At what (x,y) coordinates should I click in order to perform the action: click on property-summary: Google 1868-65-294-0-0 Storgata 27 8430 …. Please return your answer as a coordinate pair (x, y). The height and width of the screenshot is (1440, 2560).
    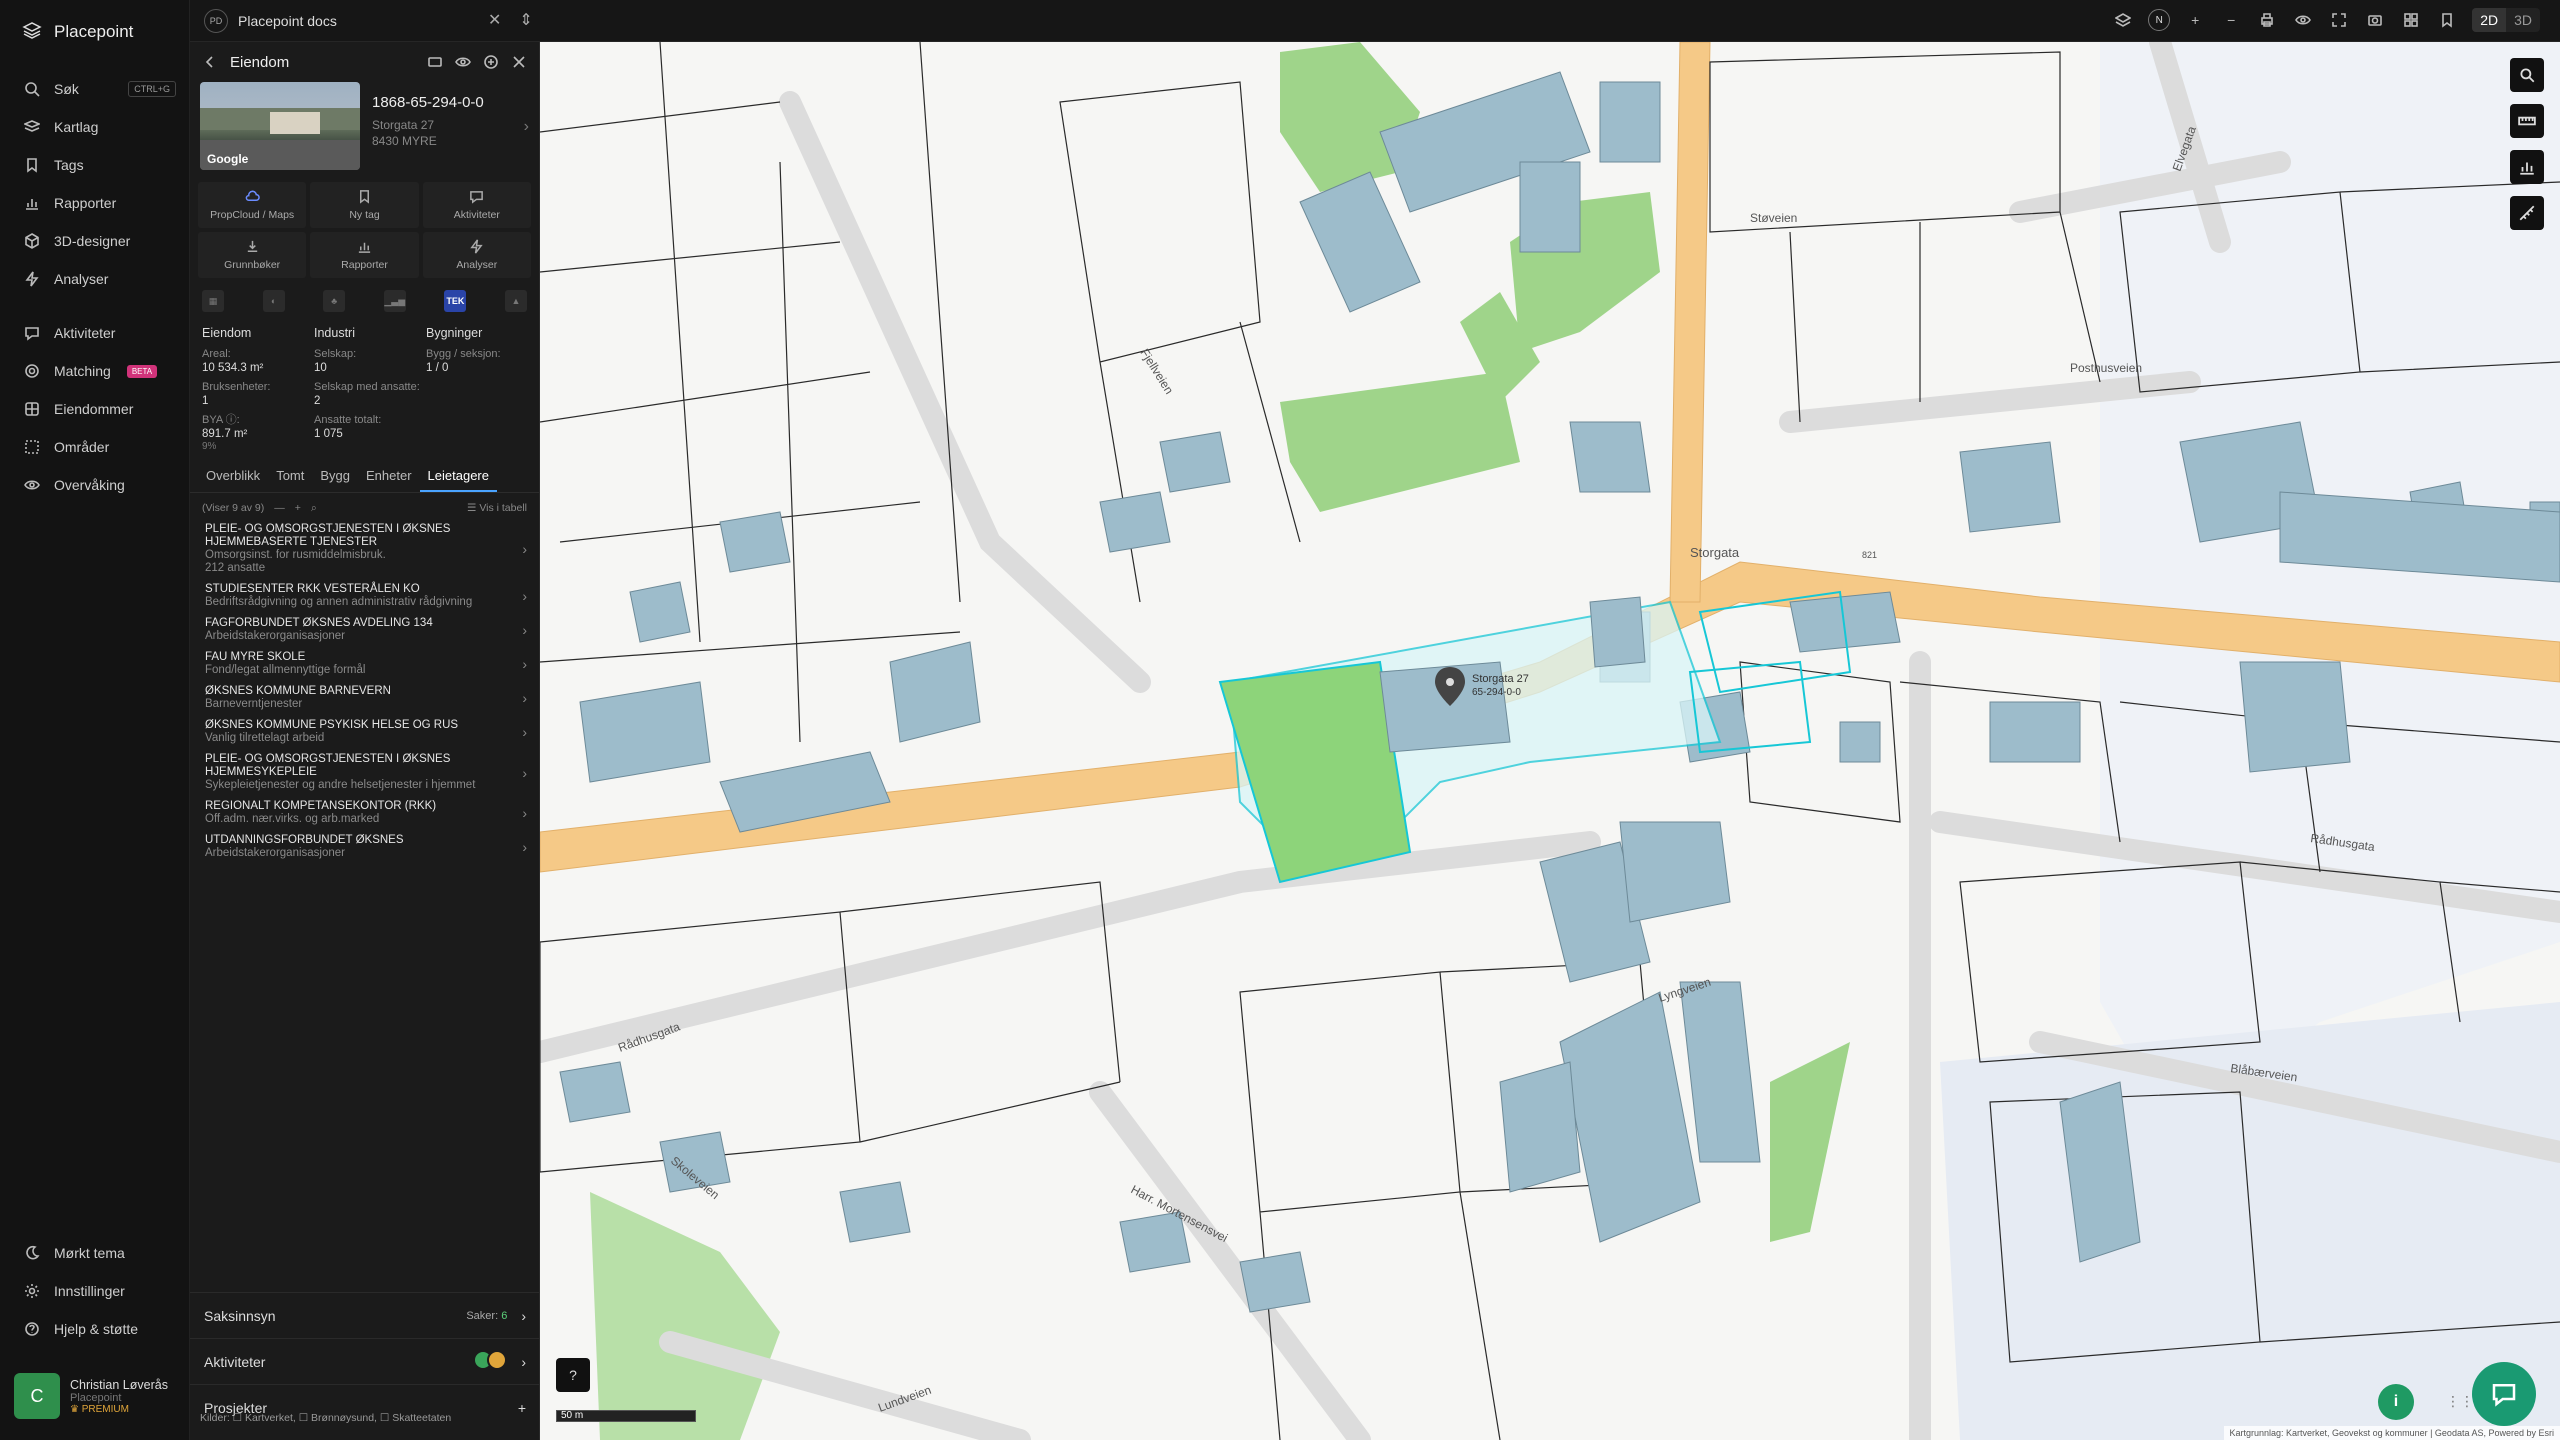
    Looking at the image, I should click on (364, 129).